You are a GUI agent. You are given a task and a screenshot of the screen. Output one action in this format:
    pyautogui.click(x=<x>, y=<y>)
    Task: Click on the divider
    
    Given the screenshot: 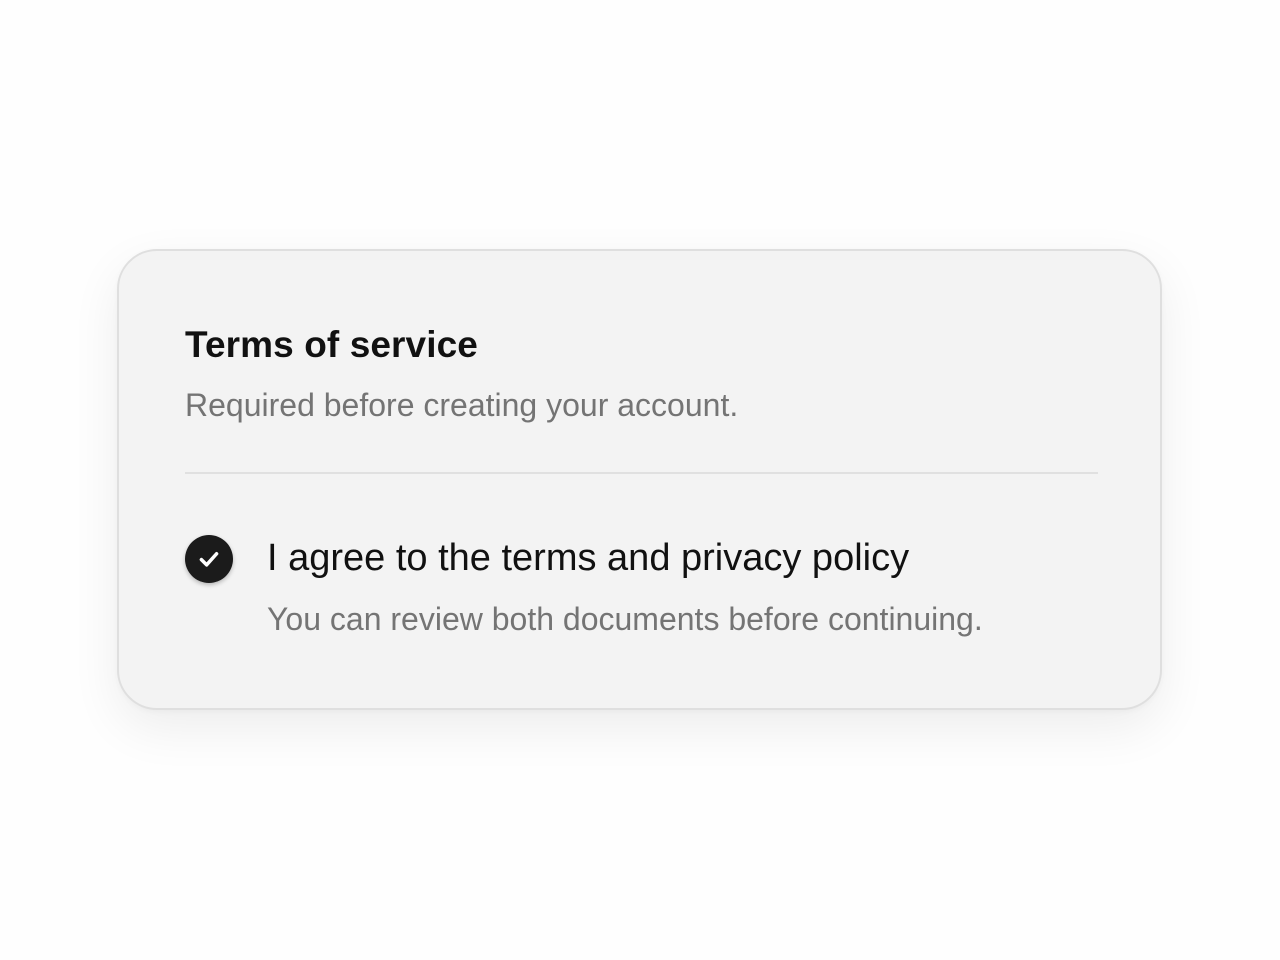 What is the action you would take?
    pyautogui.click(x=641, y=473)
    